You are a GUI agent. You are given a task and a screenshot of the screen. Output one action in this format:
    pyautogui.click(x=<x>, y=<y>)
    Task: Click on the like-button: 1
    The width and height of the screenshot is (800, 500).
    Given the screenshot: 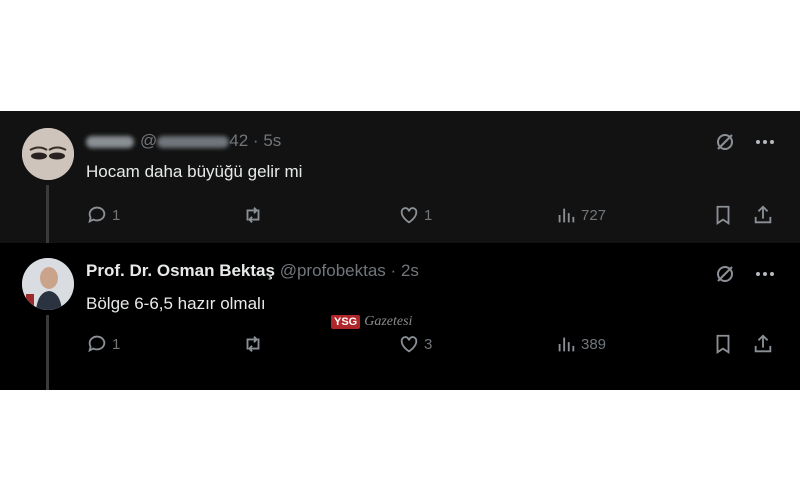 What is the action you would take?
    pyautogui.click(x=415, y=215)
    